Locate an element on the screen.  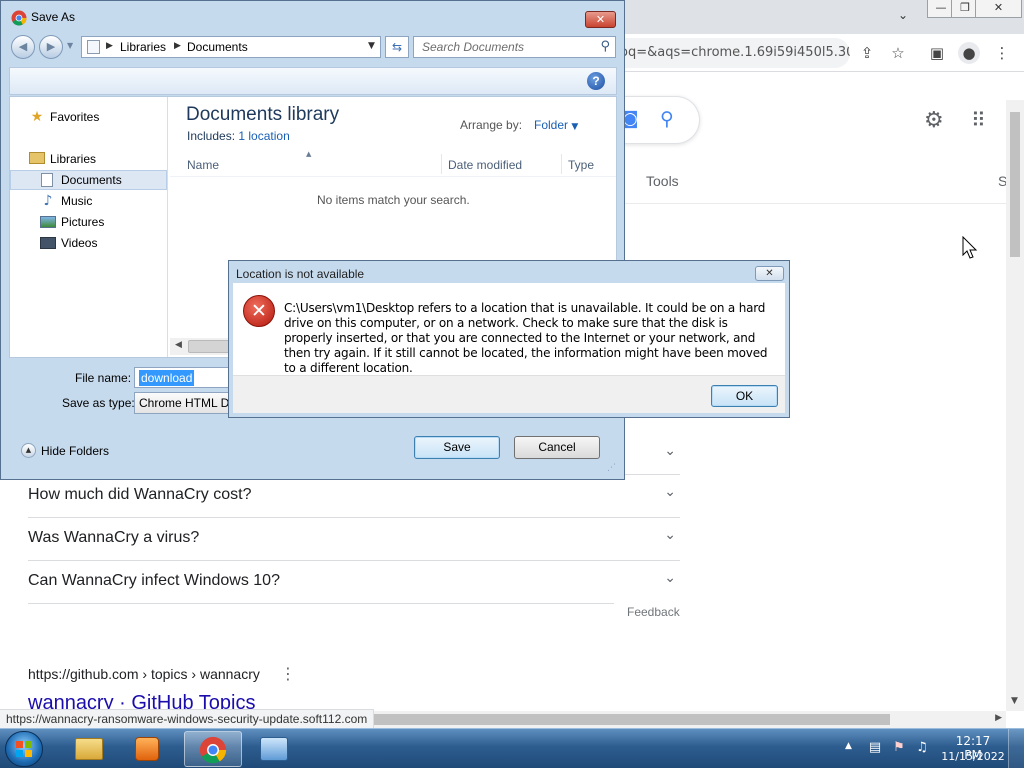
videos-icon is located at coordinates (48, 243).